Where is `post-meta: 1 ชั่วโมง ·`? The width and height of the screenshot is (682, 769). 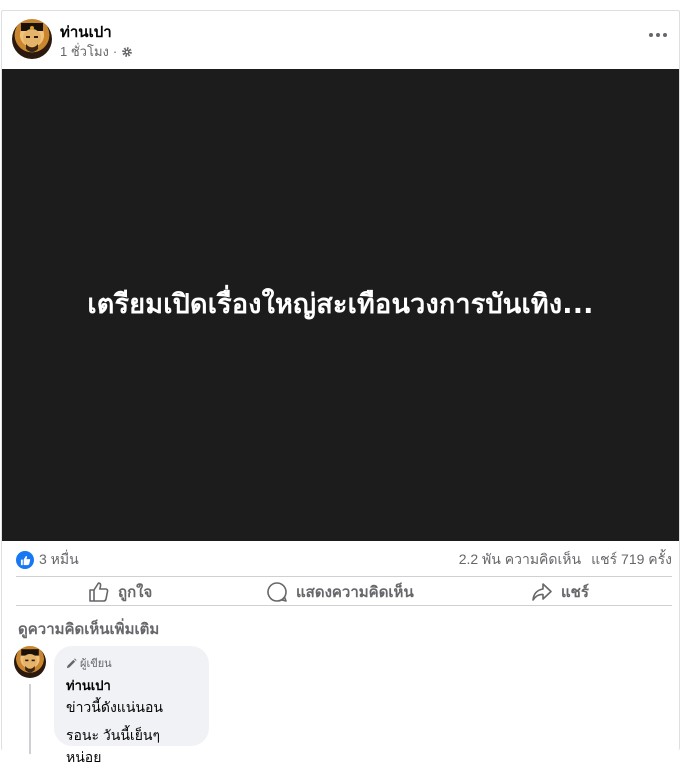
post-meta: 1 ชั่วโมง · is located at coordinates (96, 51).